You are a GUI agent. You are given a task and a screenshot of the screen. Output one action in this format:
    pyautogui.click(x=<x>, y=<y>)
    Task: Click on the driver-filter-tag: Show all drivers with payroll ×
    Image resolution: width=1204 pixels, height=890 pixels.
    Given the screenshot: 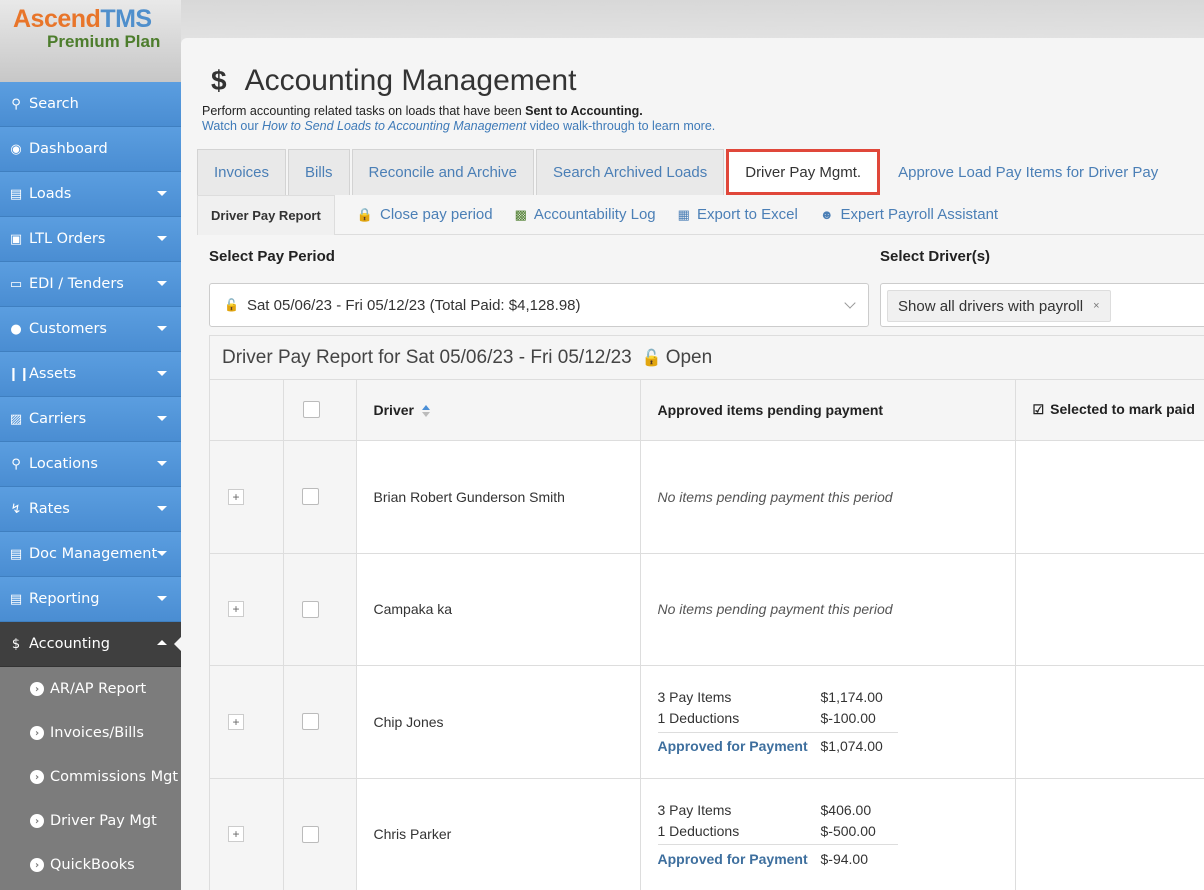 What is the action you would take?
    pyautogui.click(x=999, y=306)
    